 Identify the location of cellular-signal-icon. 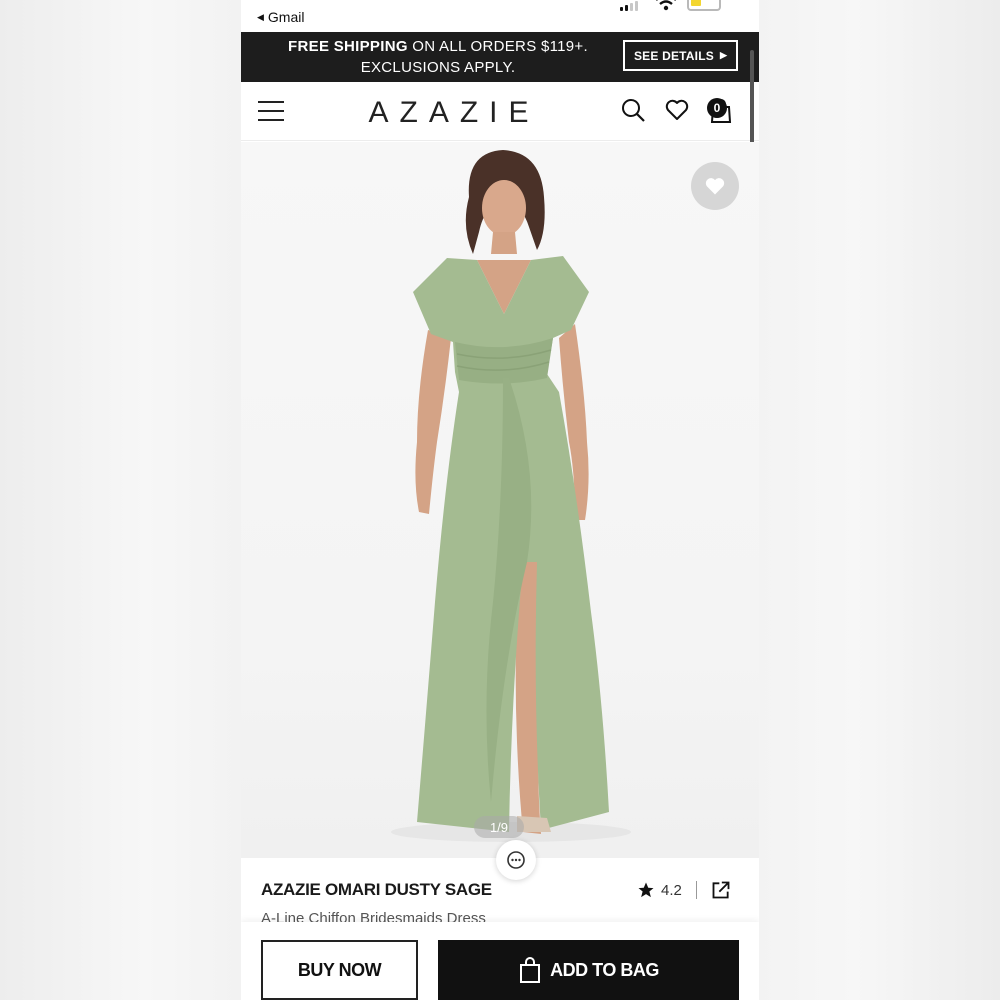
(629, 6).